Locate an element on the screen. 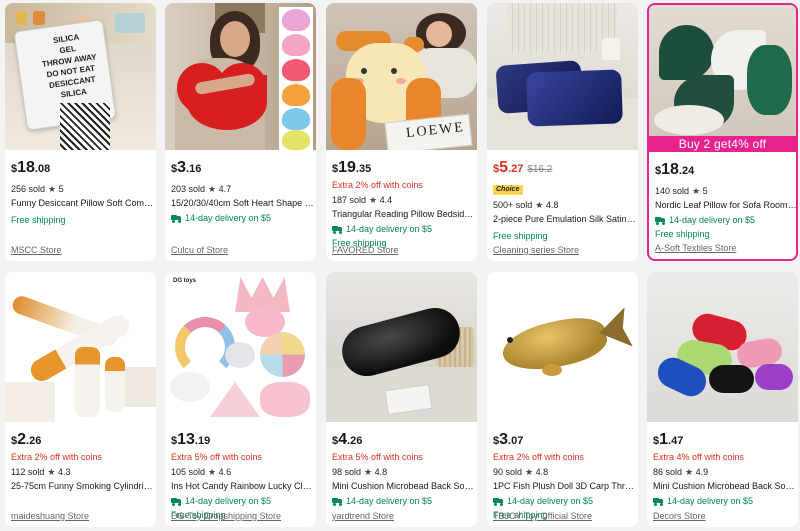  store-link: Cleaning series Store is located at coordinates (536, 250).